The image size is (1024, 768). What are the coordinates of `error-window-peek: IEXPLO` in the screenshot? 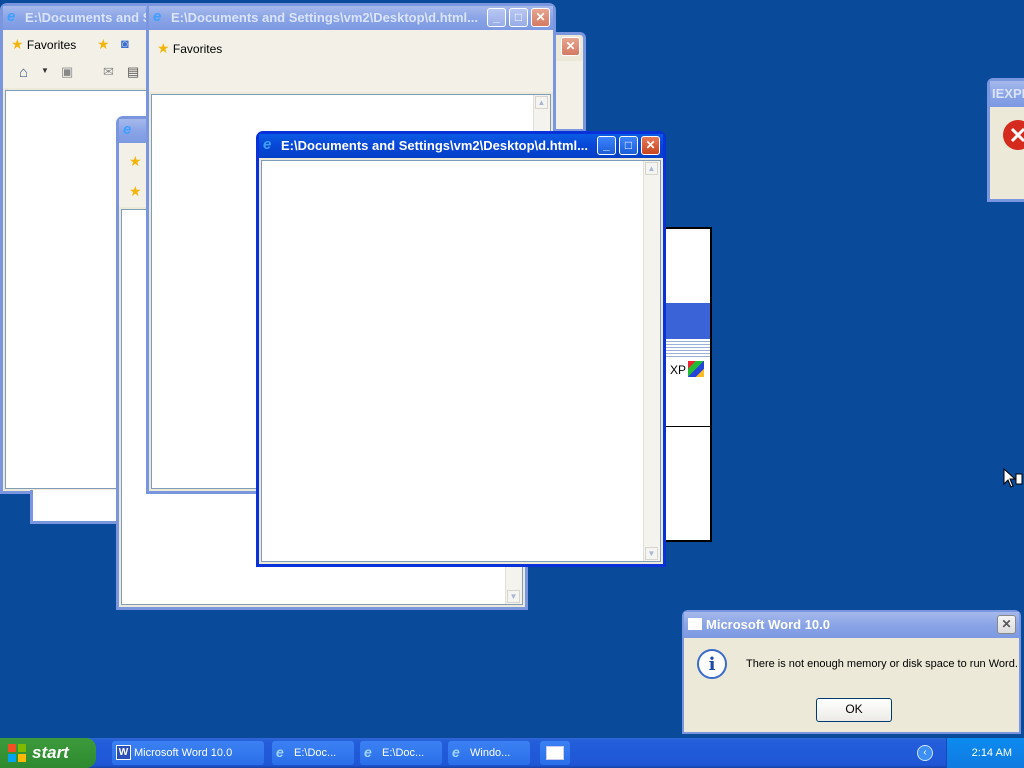 It's located at (1005, 140).